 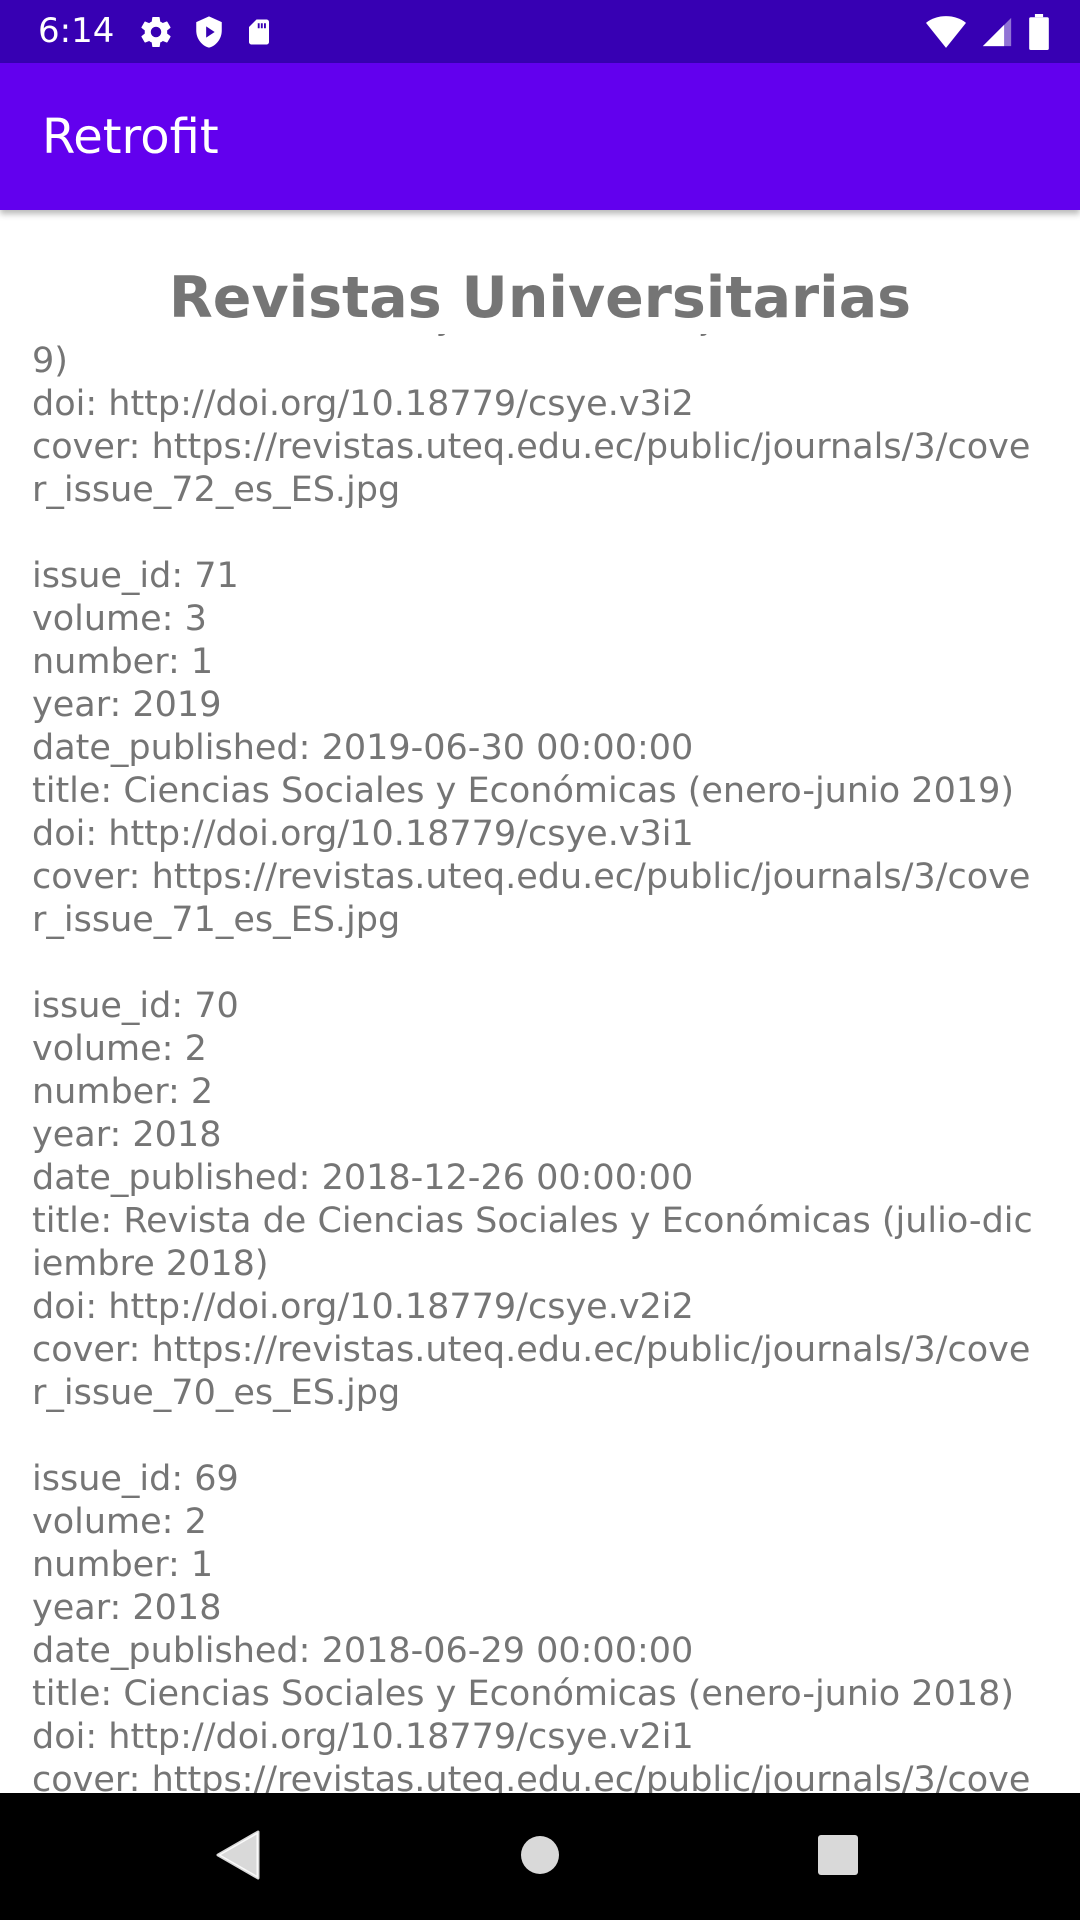 I want to click on app-bar: Retrofit, so click(x=540, y=136).